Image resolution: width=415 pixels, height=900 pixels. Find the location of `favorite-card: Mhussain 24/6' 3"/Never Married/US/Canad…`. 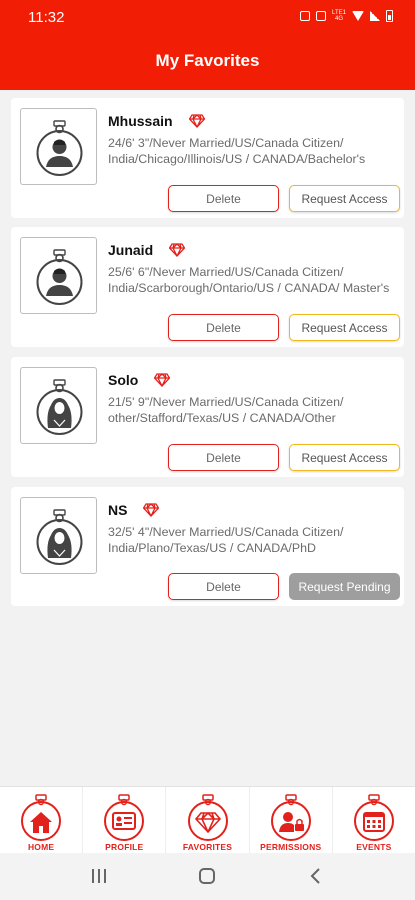

favorite-card: Mhussain 24/6' 3"/Never Married/US/Canad… is located at coordinates (207, 158).